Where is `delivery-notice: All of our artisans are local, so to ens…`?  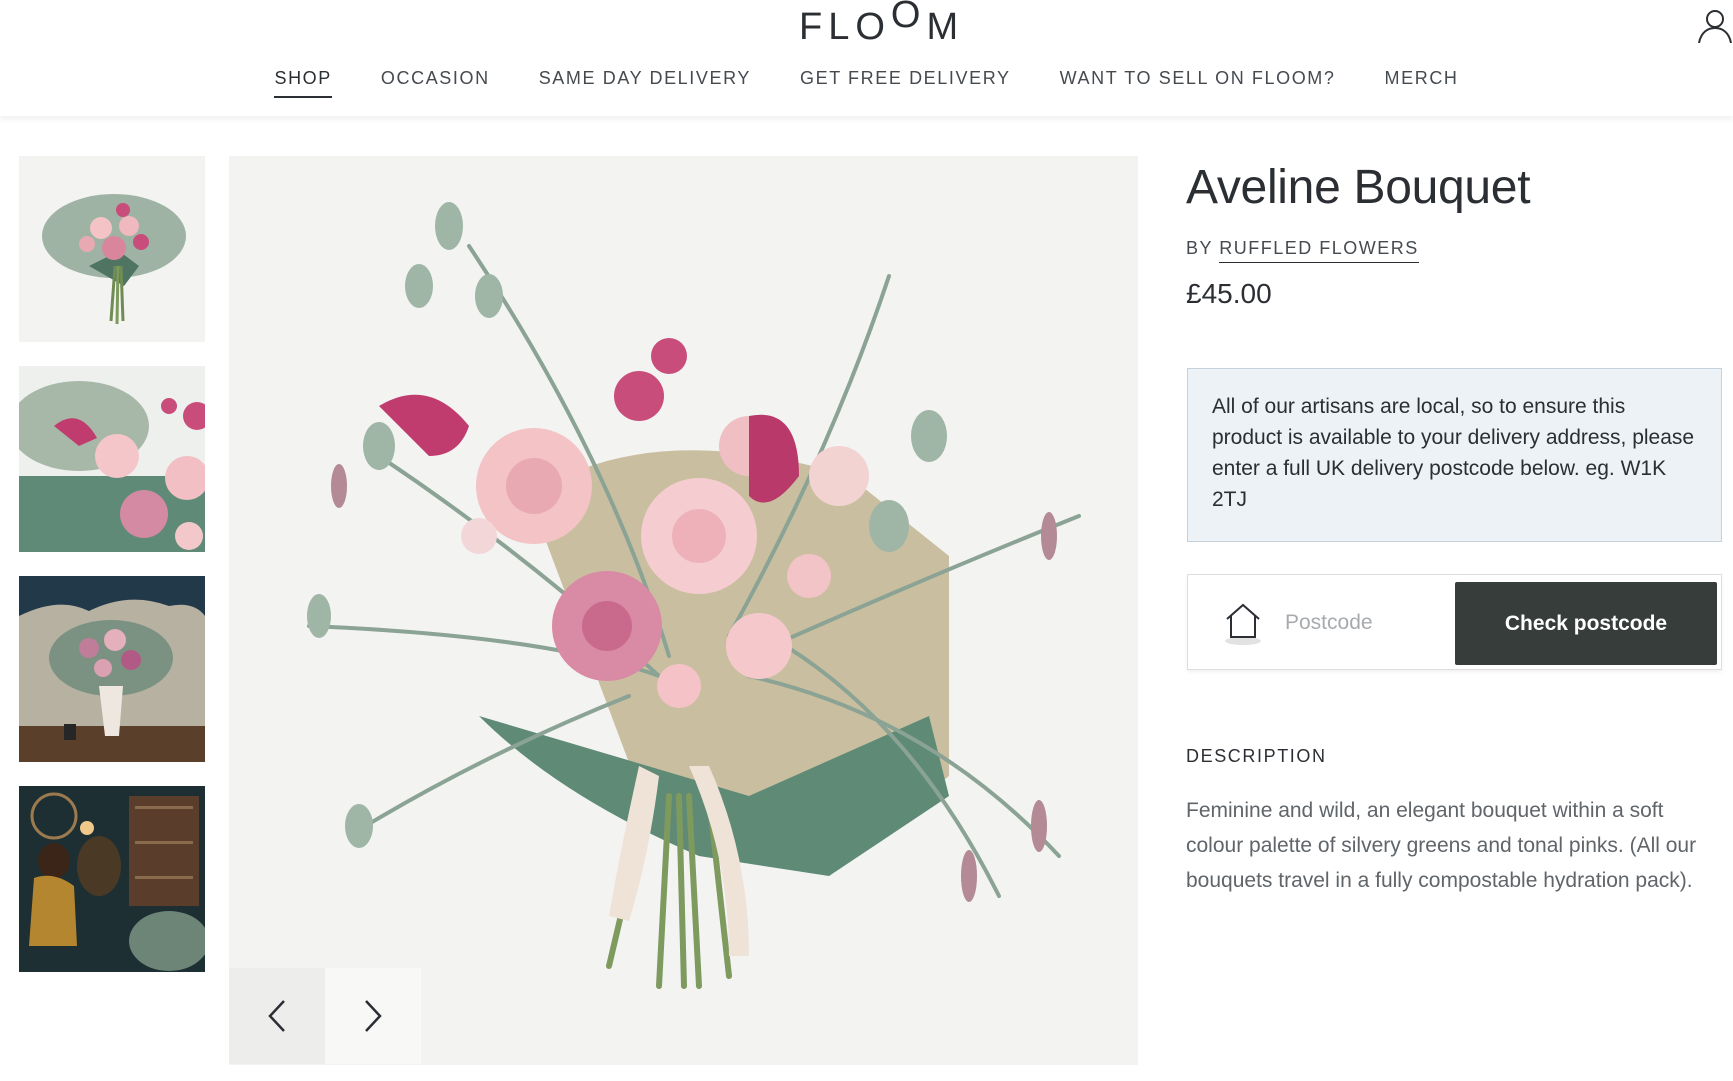 delivery-notice: All of our artisans are local, so to ens… is located at coordinates (1454, 455).